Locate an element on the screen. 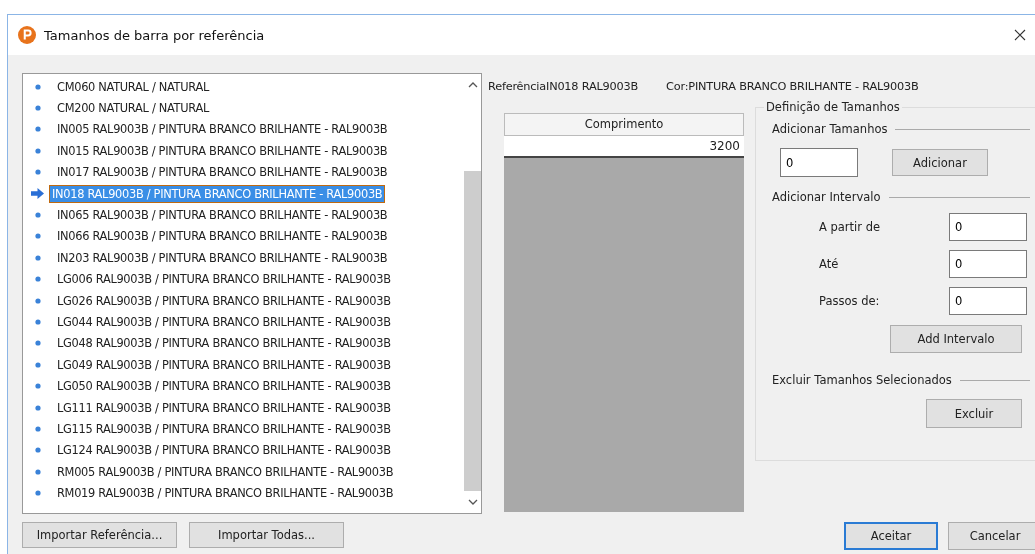  dialog-button: Aceitar is located at coordinates (891, 536).